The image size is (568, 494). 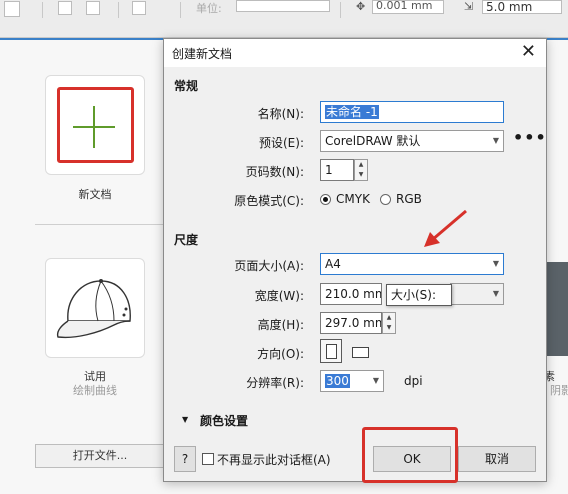 I want to click on width-label: 宽度(W):, so click(x=279, y=296).